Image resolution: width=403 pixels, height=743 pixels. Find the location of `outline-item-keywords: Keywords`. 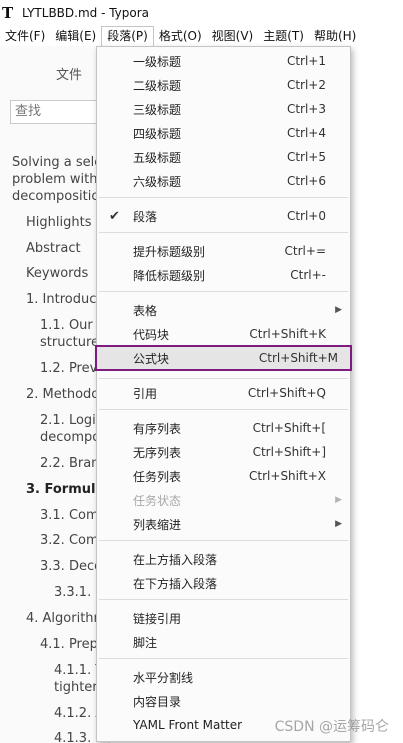

outline-item-keywords: Keywords is located at coordinates (57, 273).